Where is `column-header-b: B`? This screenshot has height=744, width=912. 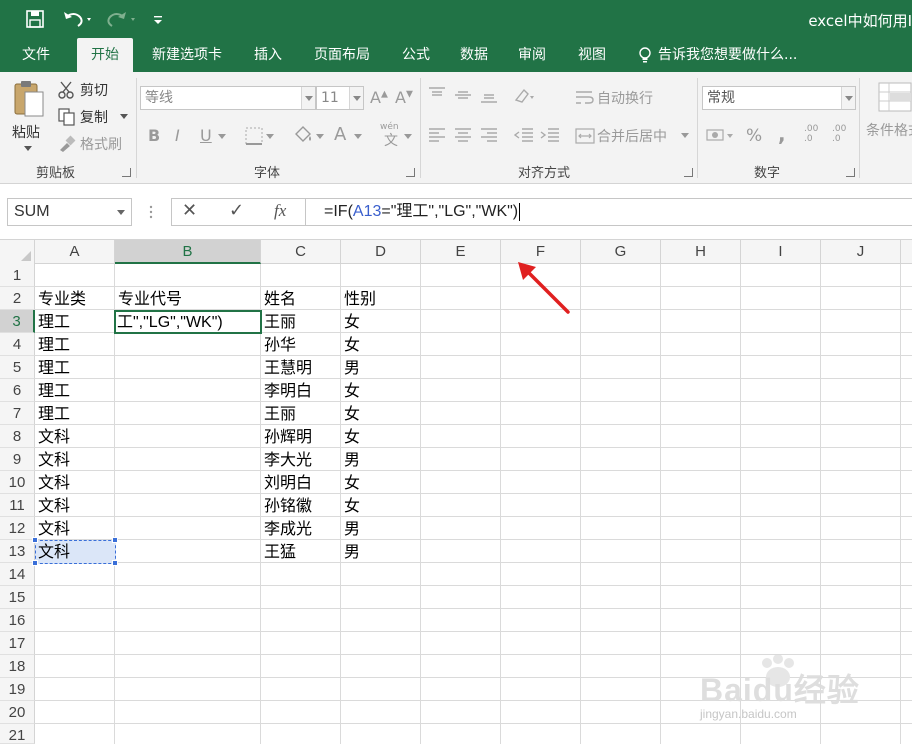 column-header-b: B is located at coordinates (188, 252).